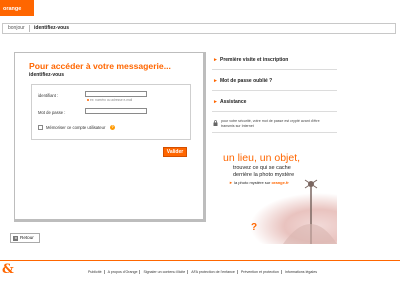  I want to click on hint-bullet-icon, so click(88, 100).